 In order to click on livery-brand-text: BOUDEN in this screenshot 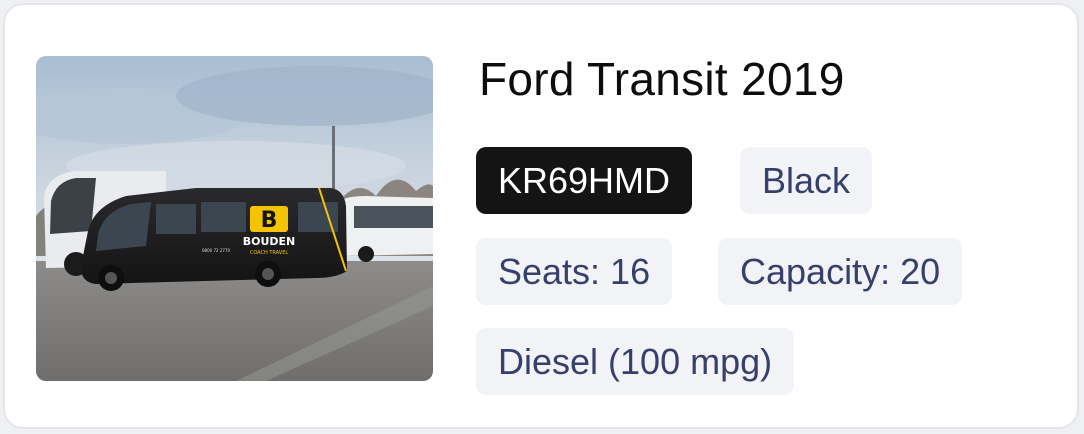, I will do `click(269, 241)`.